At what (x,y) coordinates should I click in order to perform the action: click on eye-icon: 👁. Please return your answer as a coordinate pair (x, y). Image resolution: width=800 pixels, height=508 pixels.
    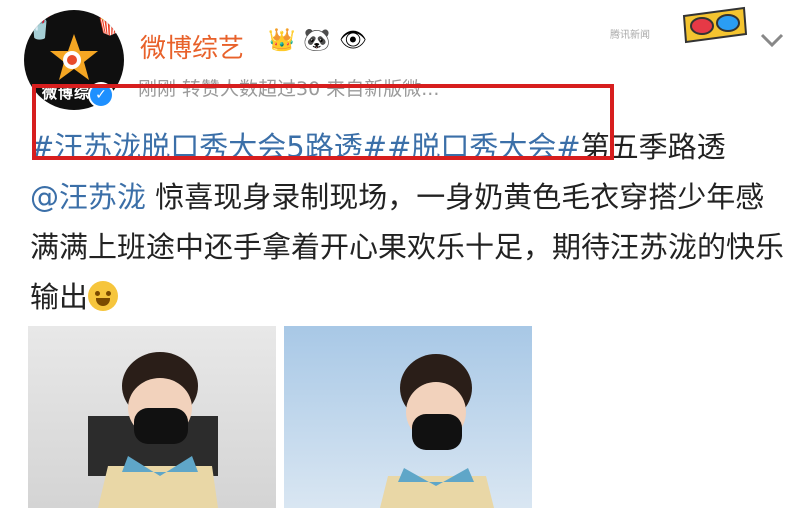
    Looking at the image, I should click on (352, 40).